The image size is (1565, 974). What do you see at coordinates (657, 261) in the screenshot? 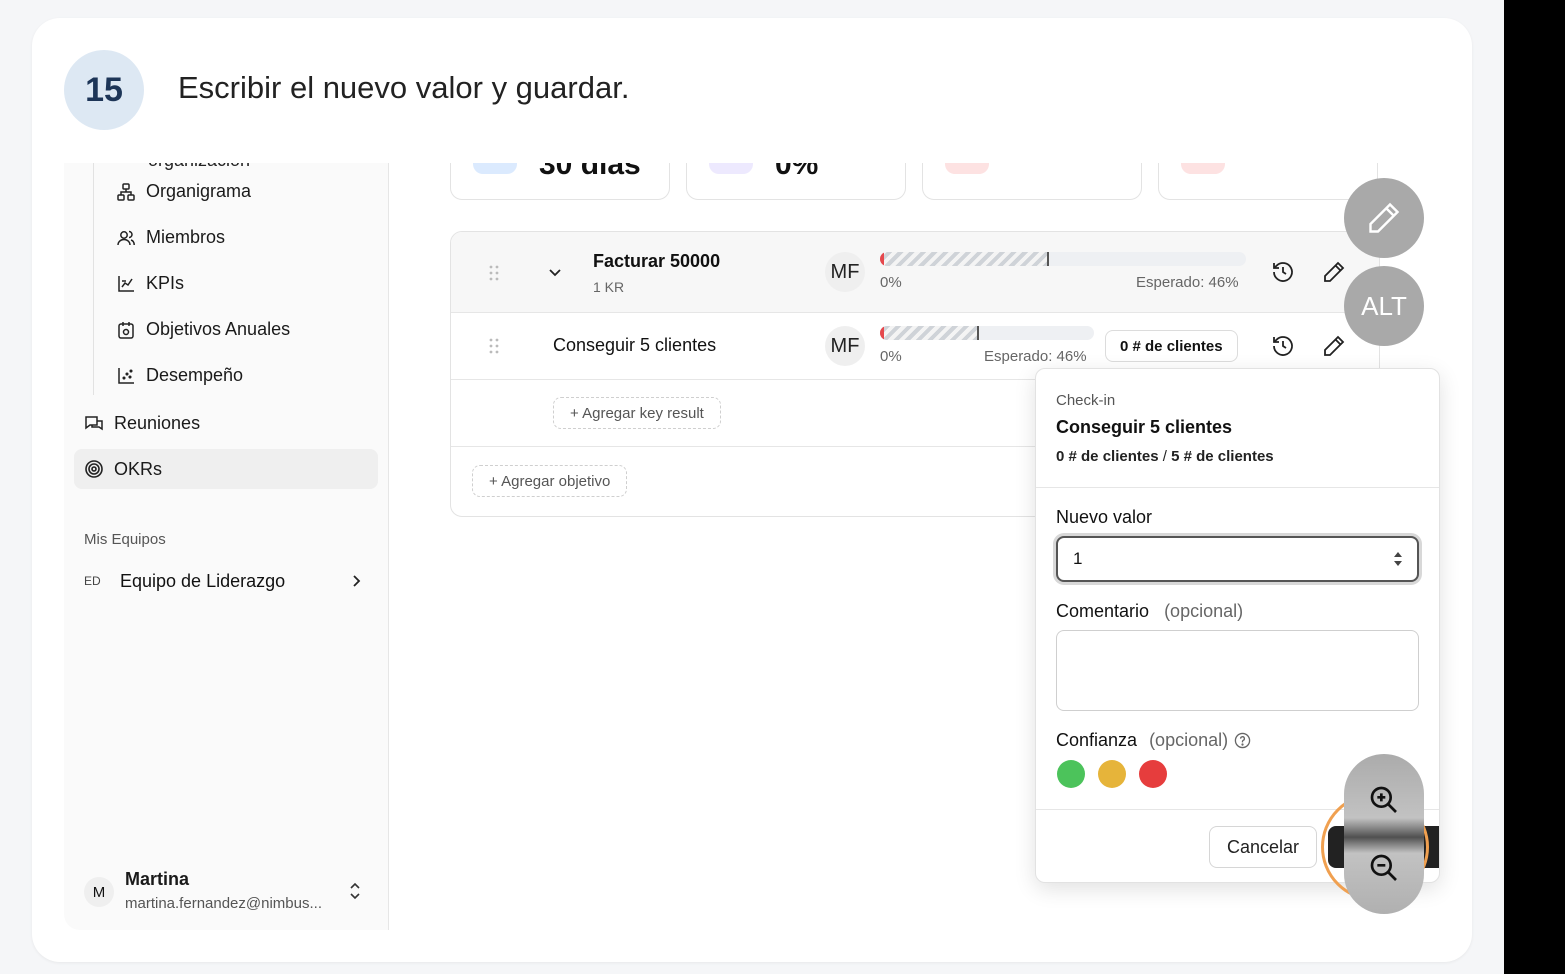
I see `objective-title: Facturar 50000` at bounding box center [657, 261].